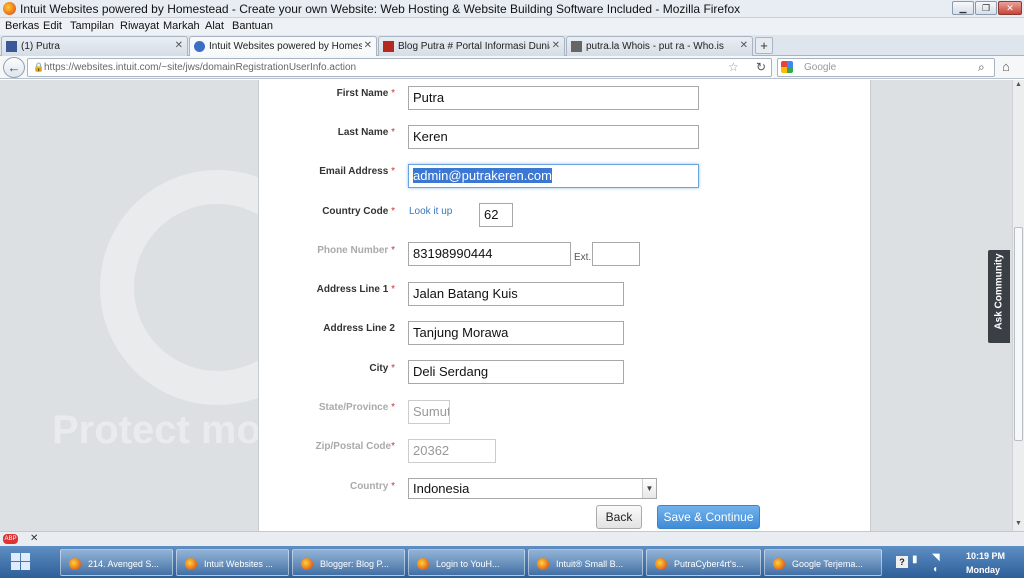 Image resolution: width=1024 pixels, height=578 pixels. Describe the element at coordinates (516, 333) in the screenshot. I see `address-line-2-field: Tanjung Morawa` at that location.